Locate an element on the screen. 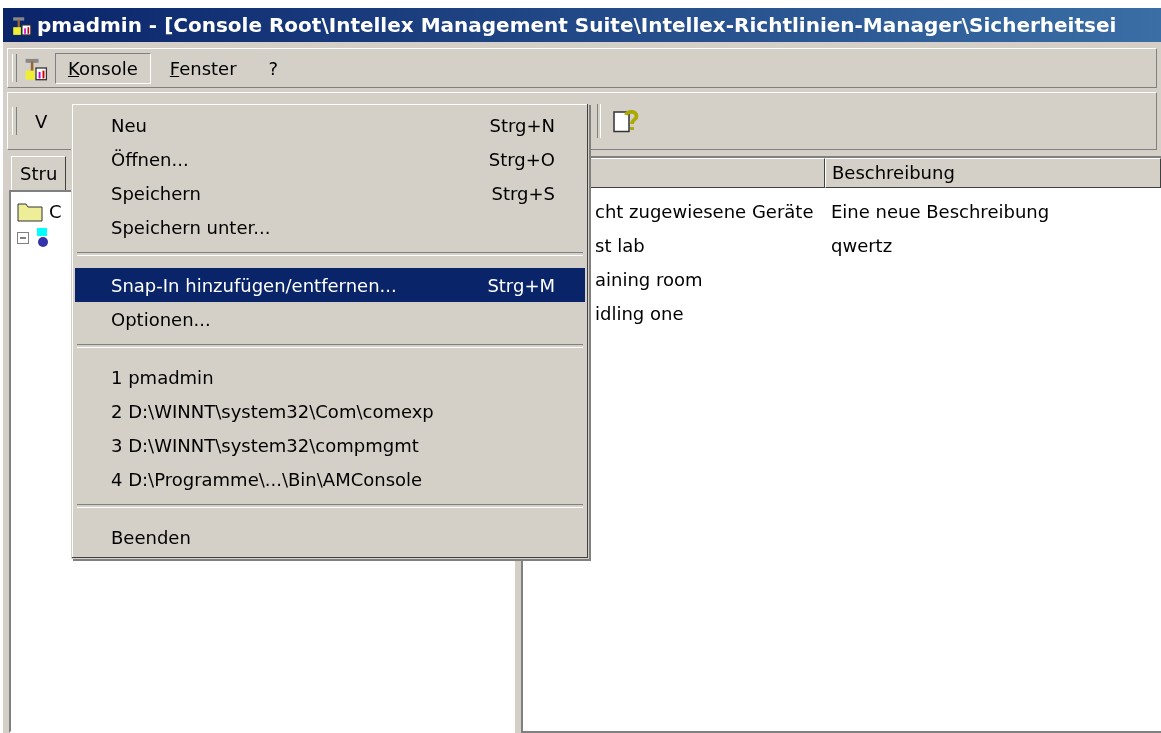 The height and width of the screenshot is (733, 1161). tree-item: C is located at coordinates (55, 211).